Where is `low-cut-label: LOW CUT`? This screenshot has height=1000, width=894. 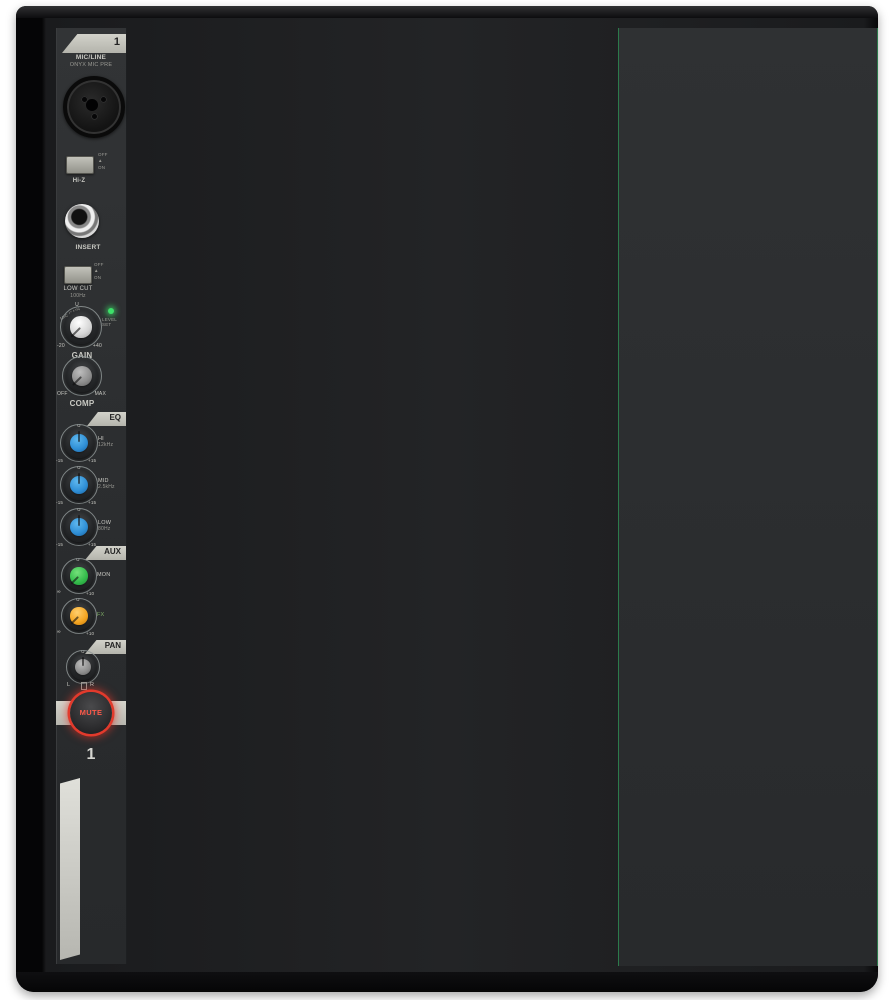
low-cut-label: LOW CUT is located at coordinates (78, 289).